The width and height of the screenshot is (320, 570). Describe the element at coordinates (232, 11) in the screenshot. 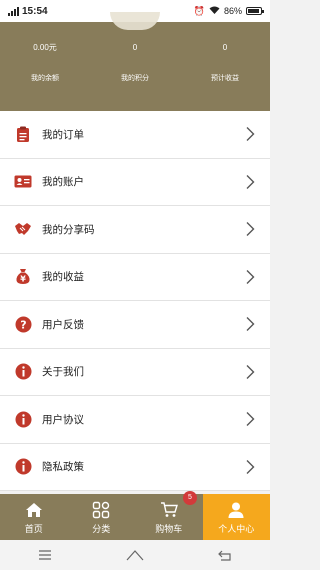

I see `battery-percent: 86%` at that location.